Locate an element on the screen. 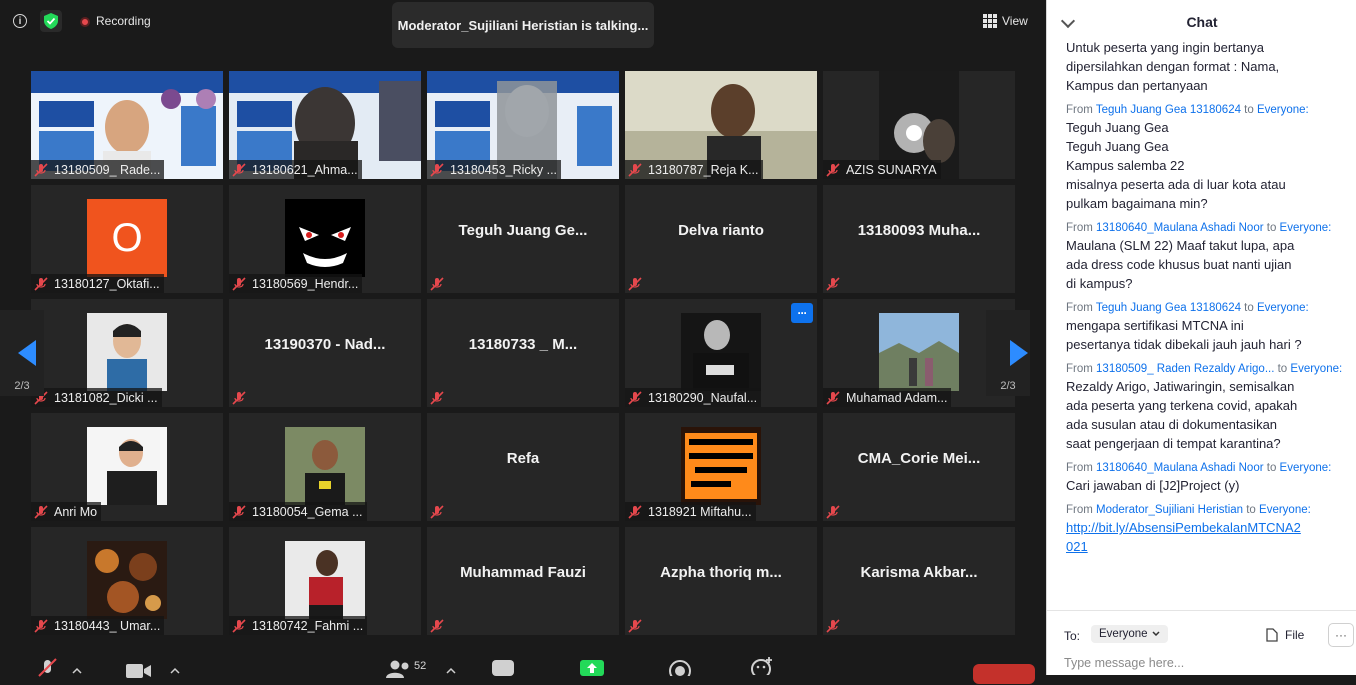 This screenshot has height=685, width=1356. video-options-chevron-icon is located at coordinates (175, 671).